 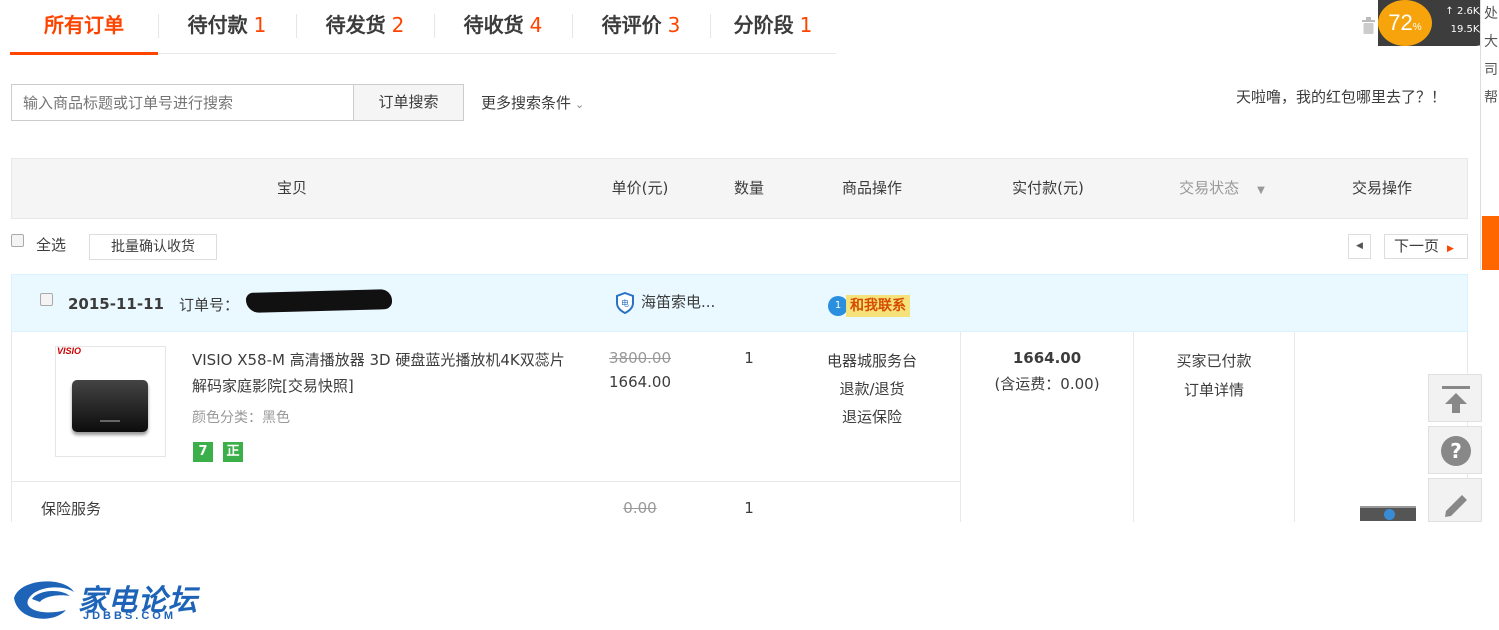 I want to click on original-price: 3800.00, so click(x=640, y=358).